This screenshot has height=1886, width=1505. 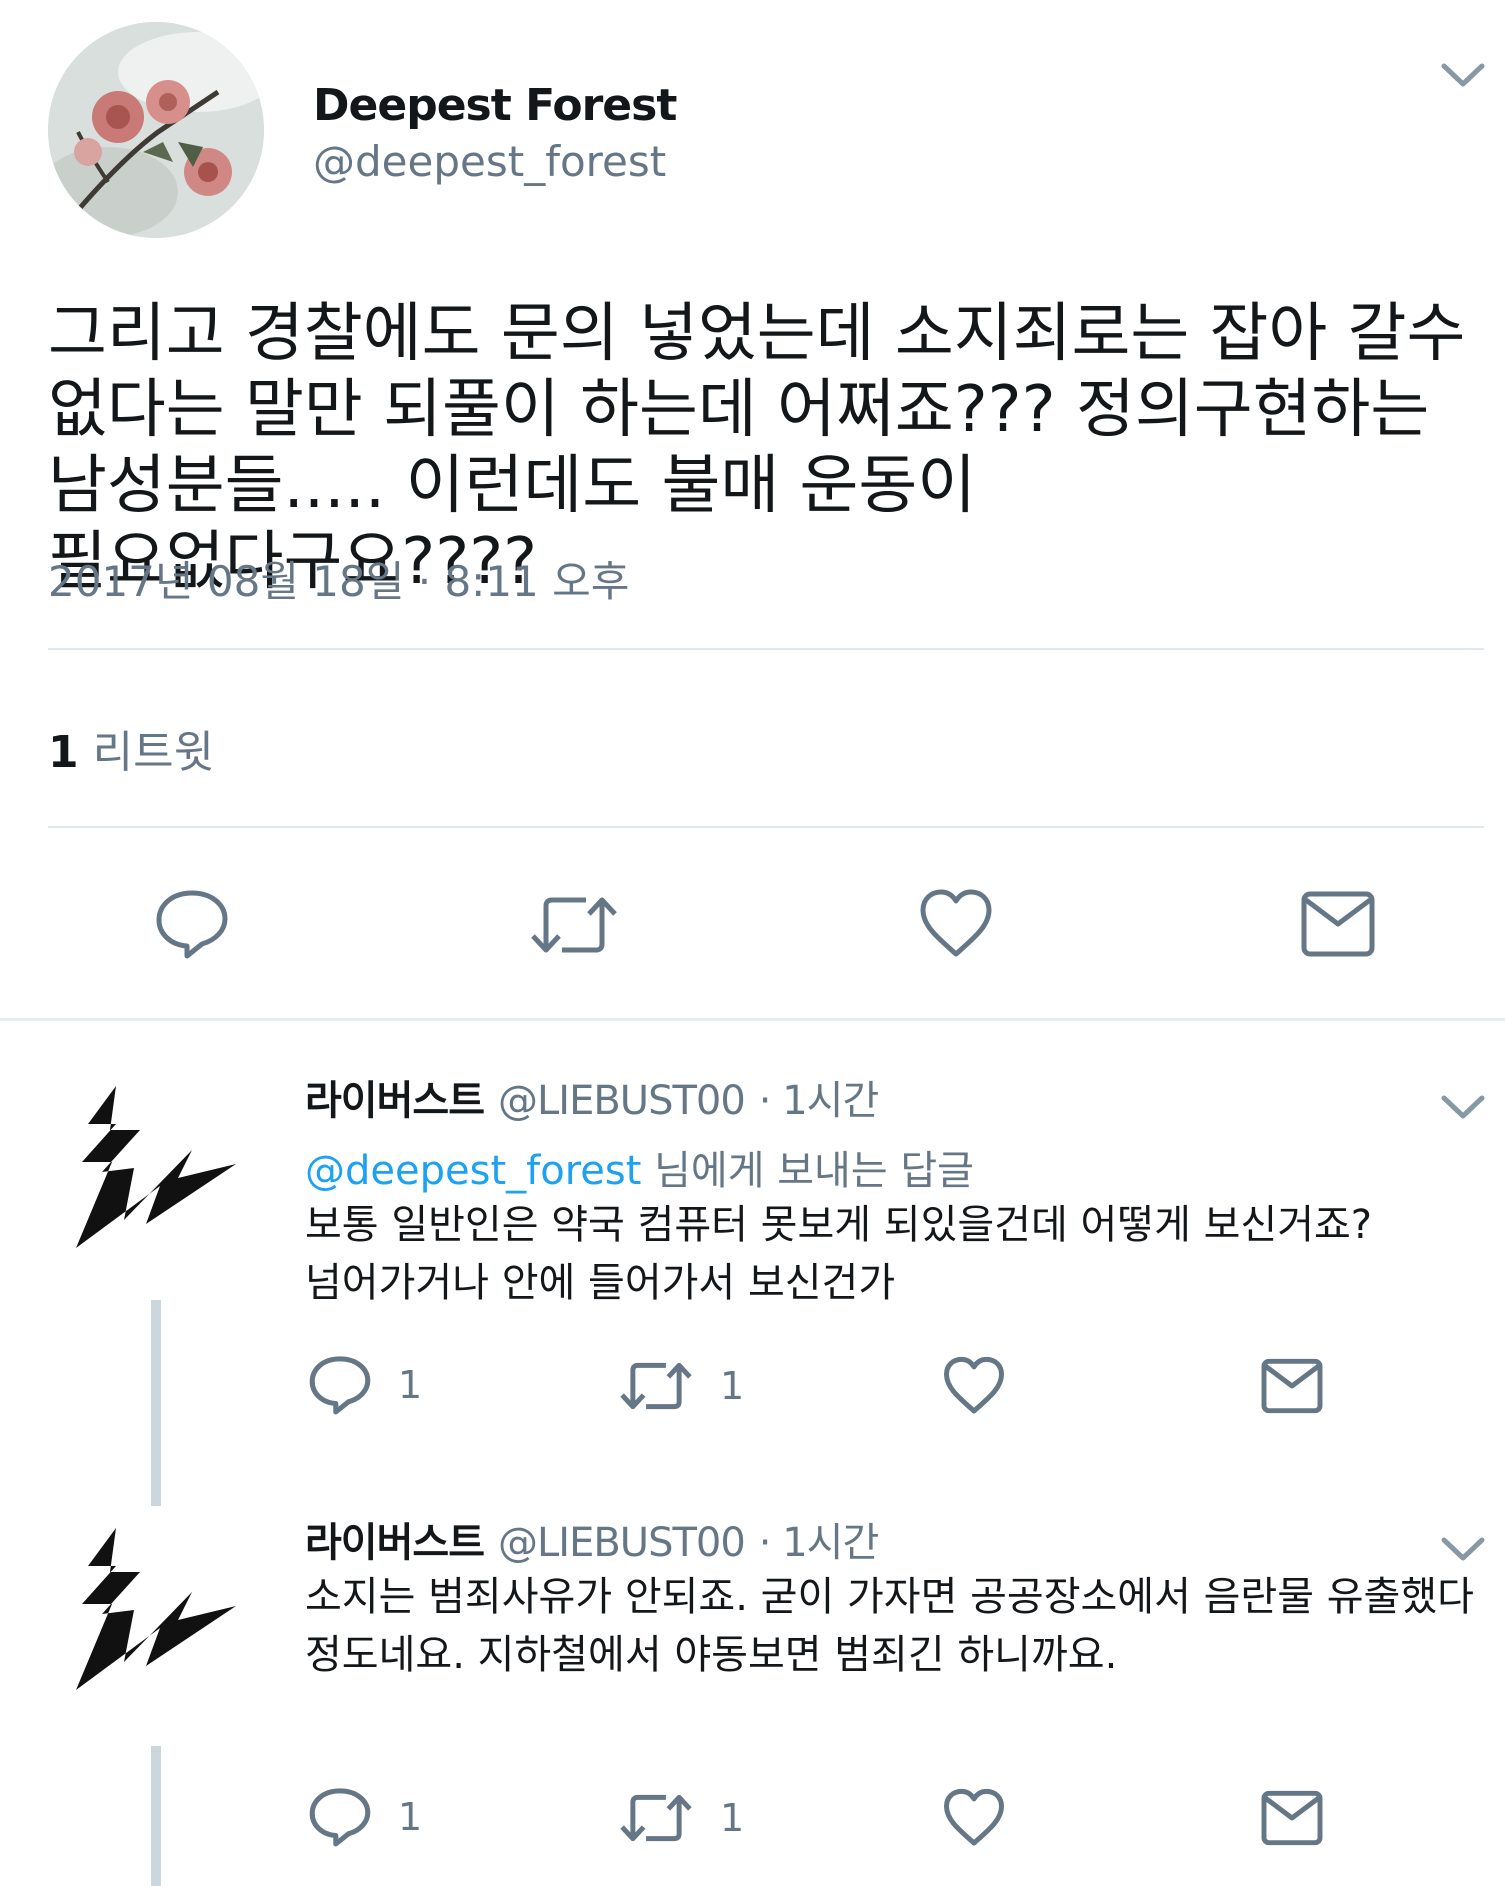 What do you see at coordinates (156, 130) in the screenshot?
I see `author-avatar` at bounding box center [156, 130].